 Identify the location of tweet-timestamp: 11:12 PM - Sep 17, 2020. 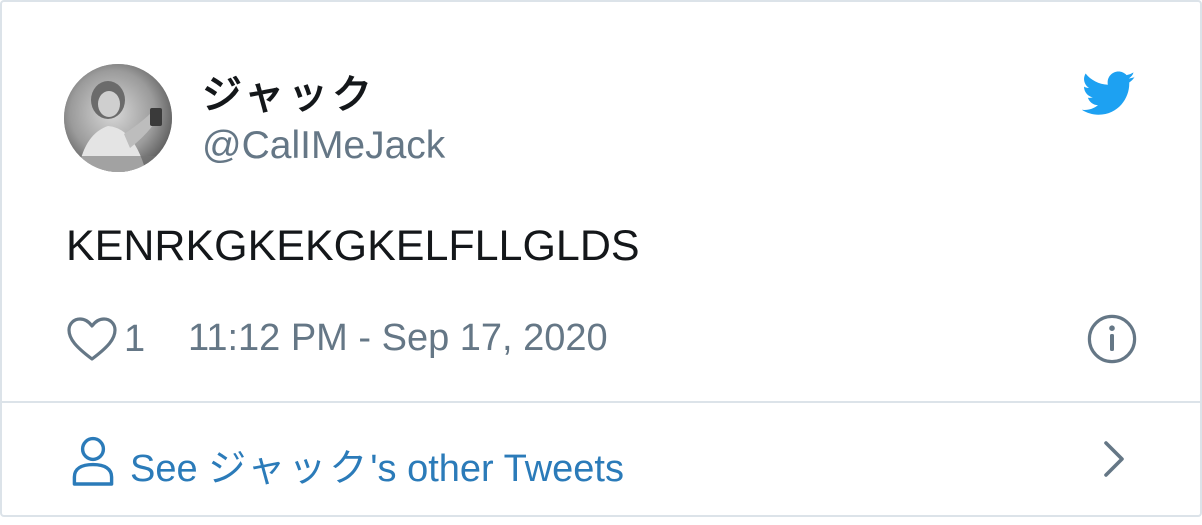
(398, 338).